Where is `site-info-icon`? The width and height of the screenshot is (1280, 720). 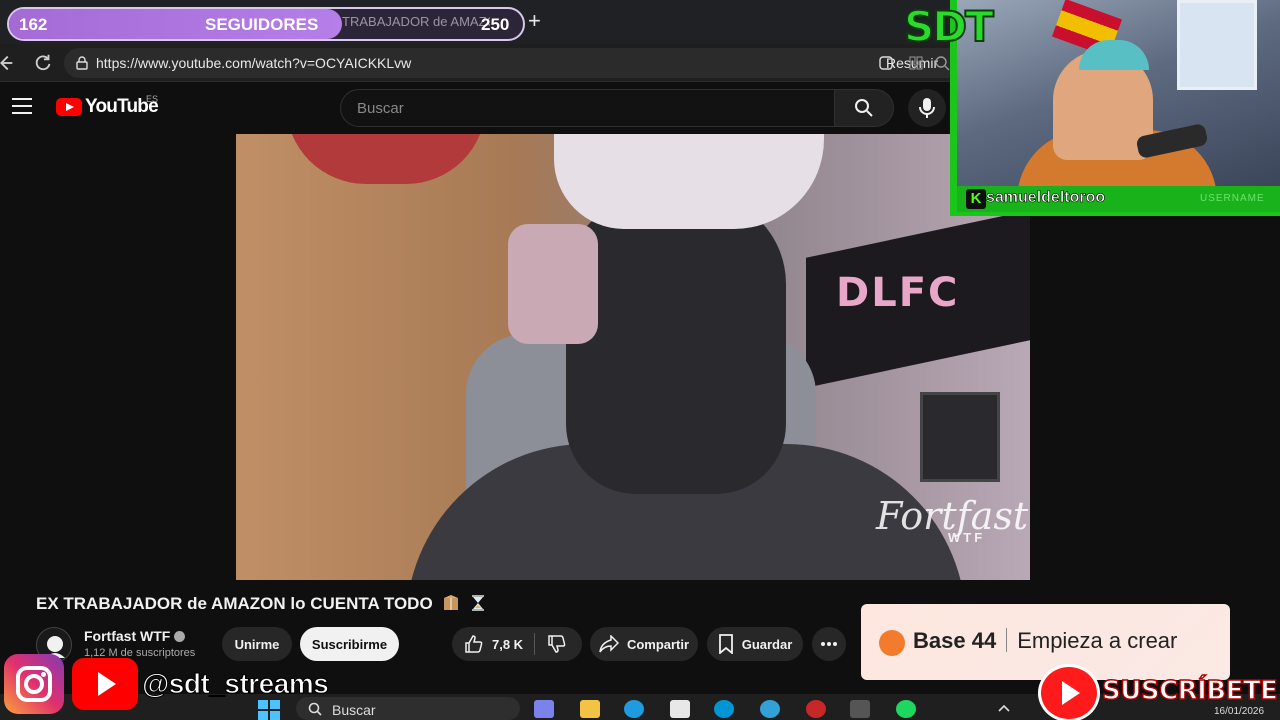 site-info-icon is located at coordinates (82, 63).